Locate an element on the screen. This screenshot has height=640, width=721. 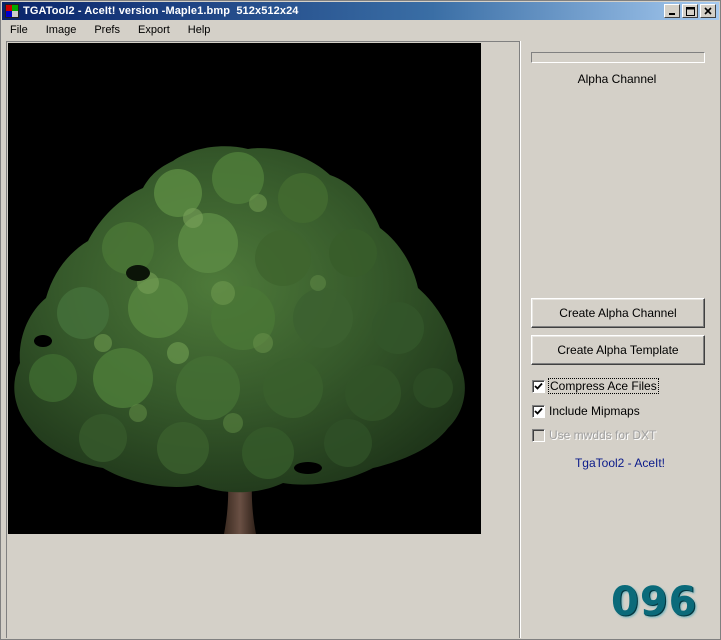
maximize-icon is located at coordinates (690, 11).